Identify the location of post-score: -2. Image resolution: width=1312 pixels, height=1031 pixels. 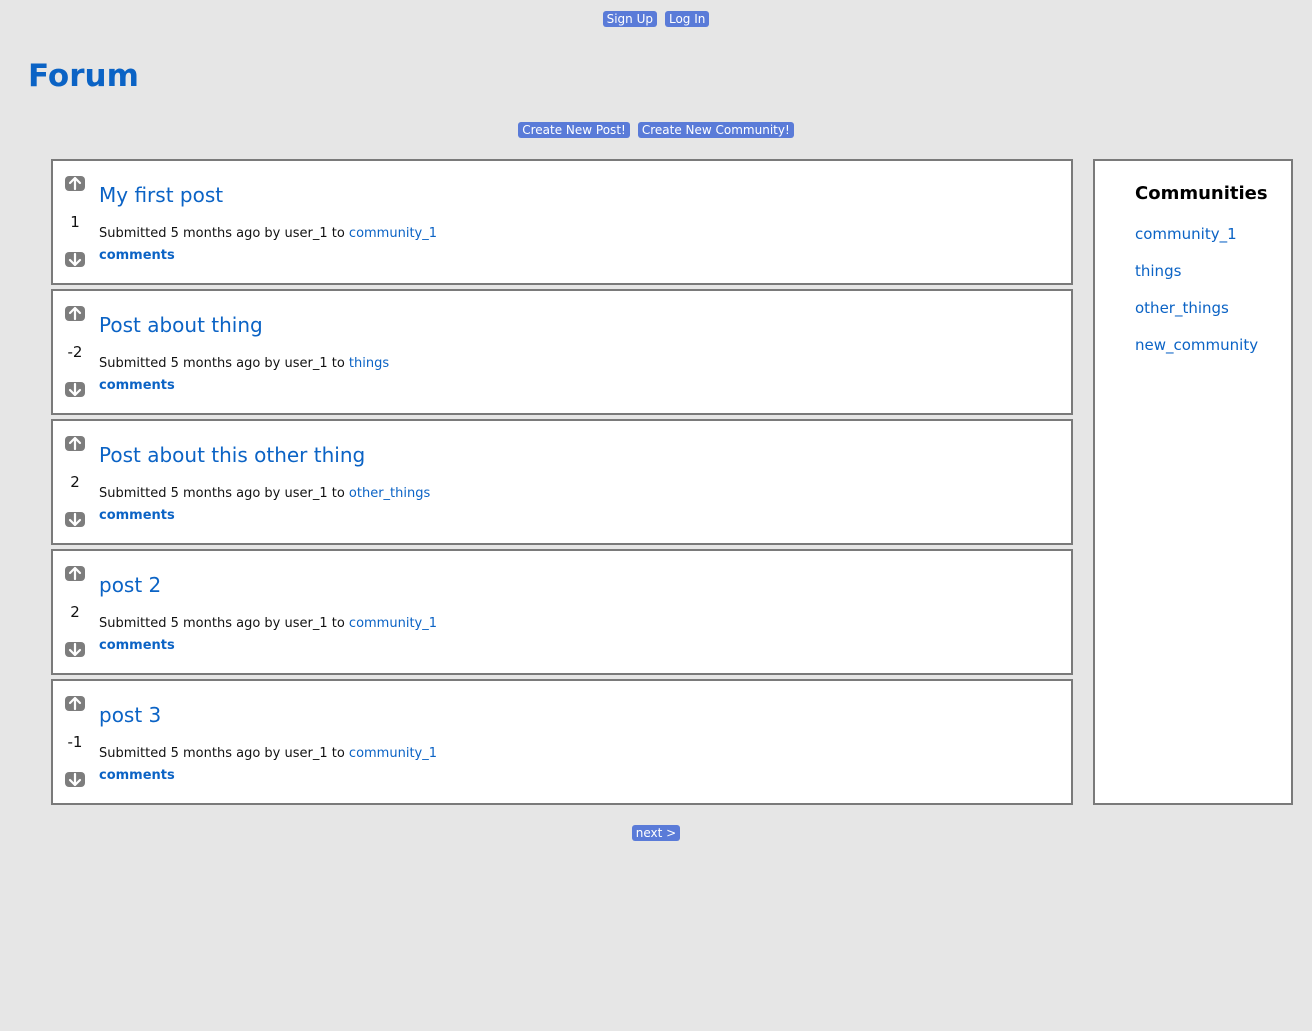
(75, 352).